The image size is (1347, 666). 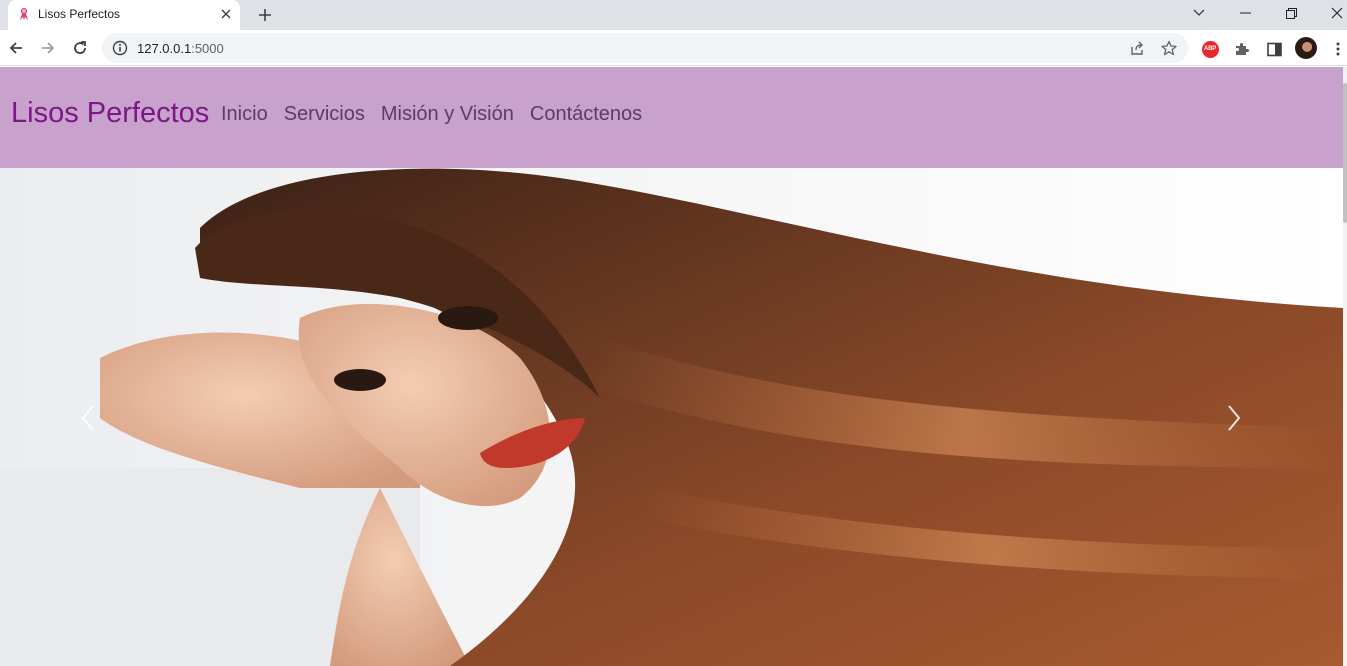 I want to click on tab-strip: Lisos Perfectos, so click(x=673, y=15).